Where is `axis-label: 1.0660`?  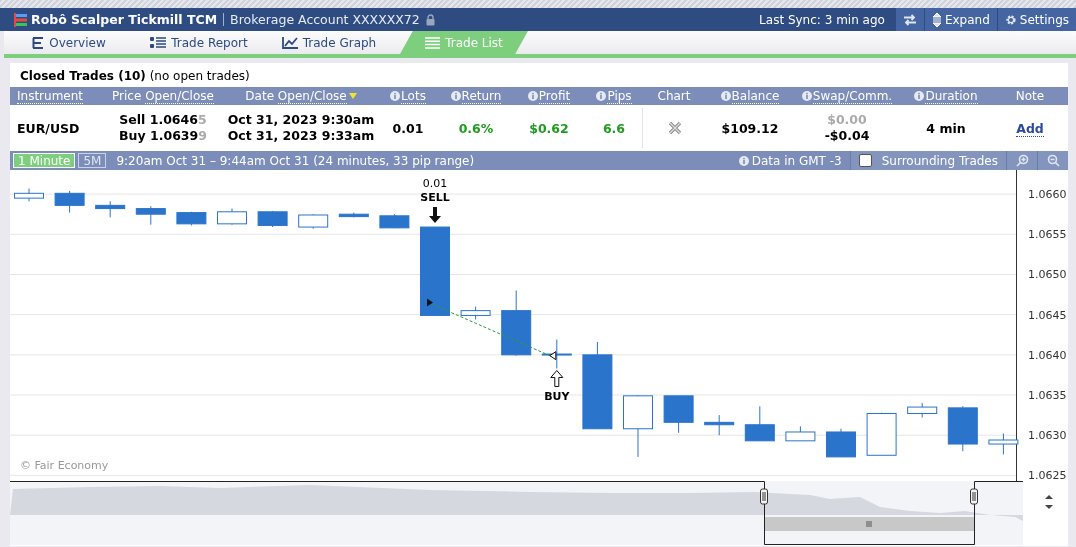 axis-label: 1.0660 is located at coordinates (1047, 195).